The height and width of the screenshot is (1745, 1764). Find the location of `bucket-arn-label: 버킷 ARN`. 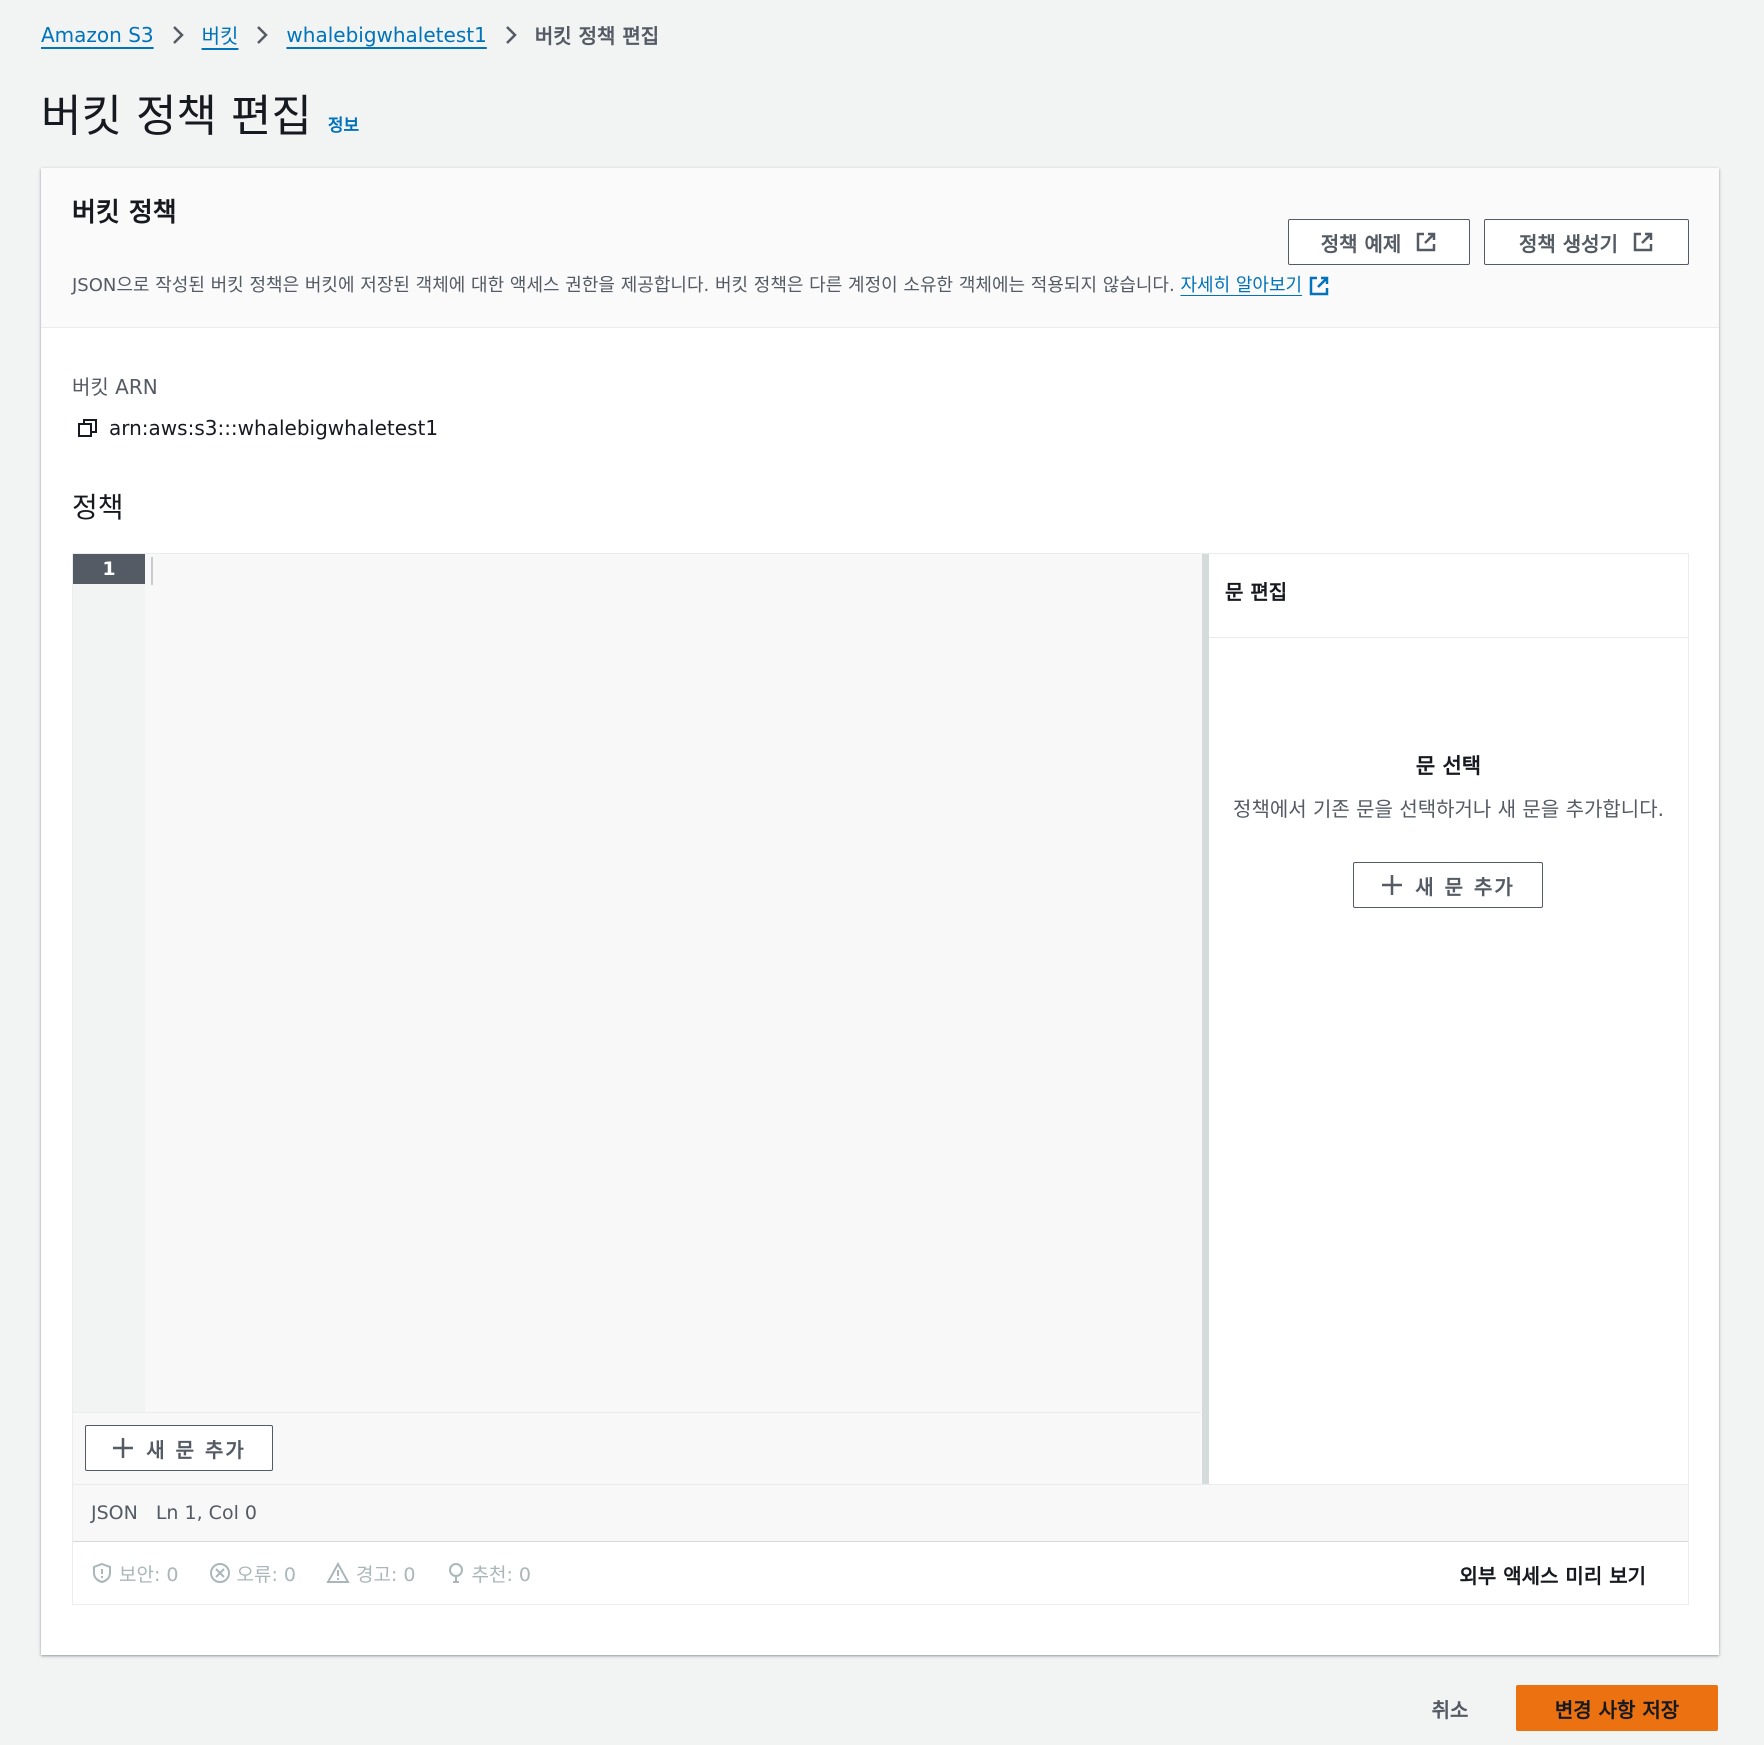

bucket-arn-label: 버킷 ARN is located at coordinates (115, 387).